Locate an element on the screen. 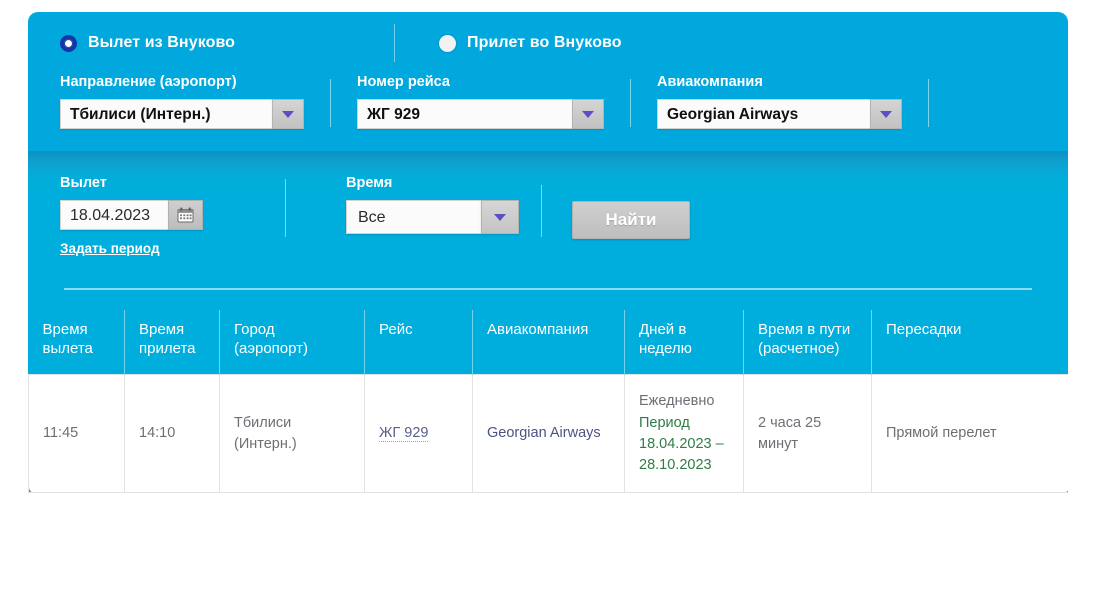 The image size is (1096, 596). cell-arrival-time: 14:10 is located at coordinates (172, 433).